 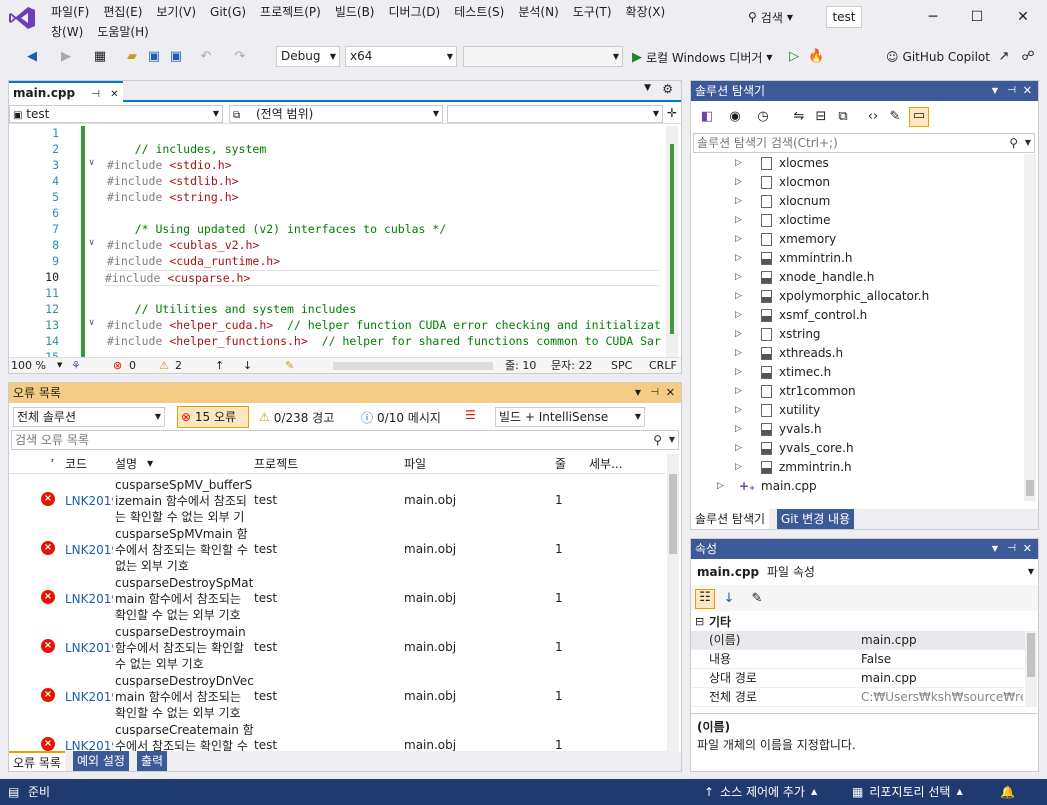 I want to click on property-row: 전체 경로 C:₩Users₩ksh₩source₩repos₩, so click(x=858, y=697).